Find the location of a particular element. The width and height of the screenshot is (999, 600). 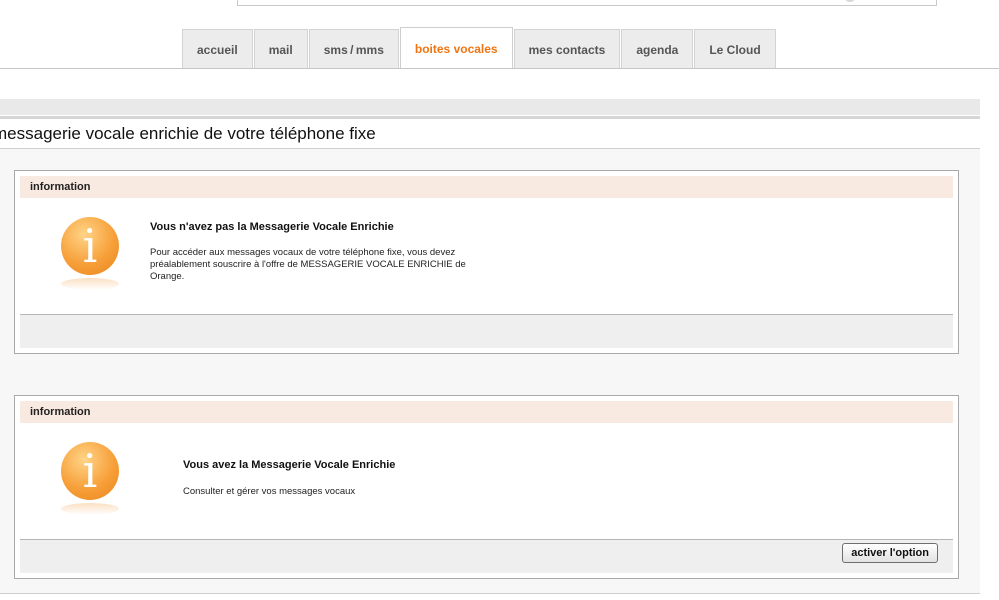

tabs-divider is located at coordinates (499, 68).